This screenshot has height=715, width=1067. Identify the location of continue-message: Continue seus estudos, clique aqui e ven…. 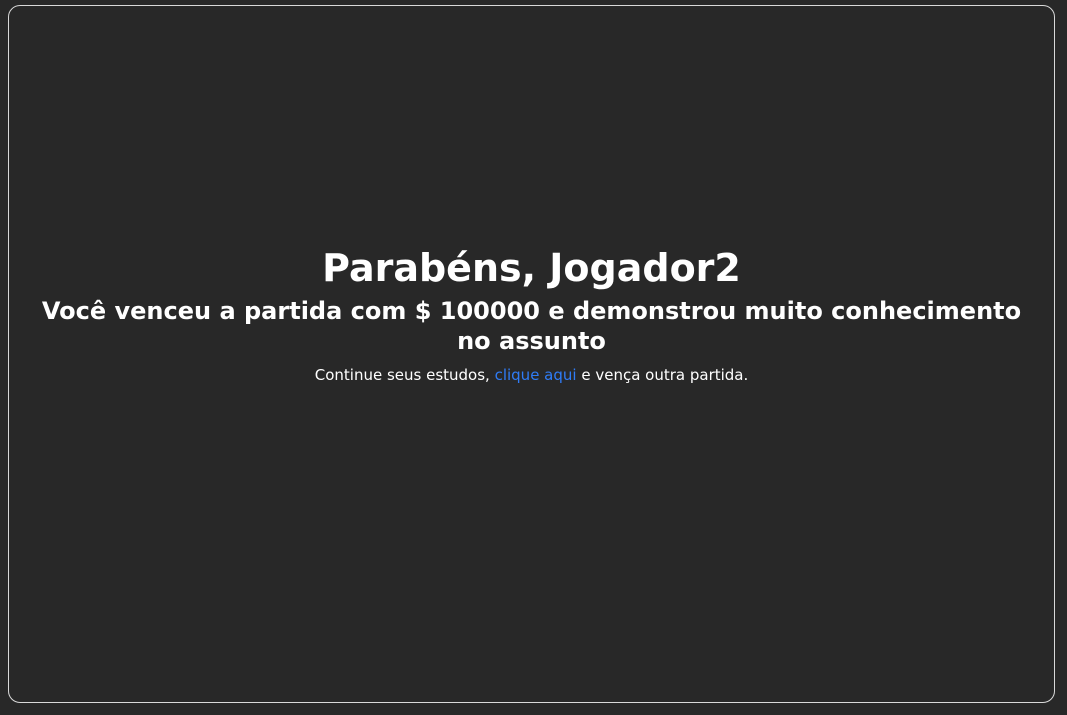
(531, 376).